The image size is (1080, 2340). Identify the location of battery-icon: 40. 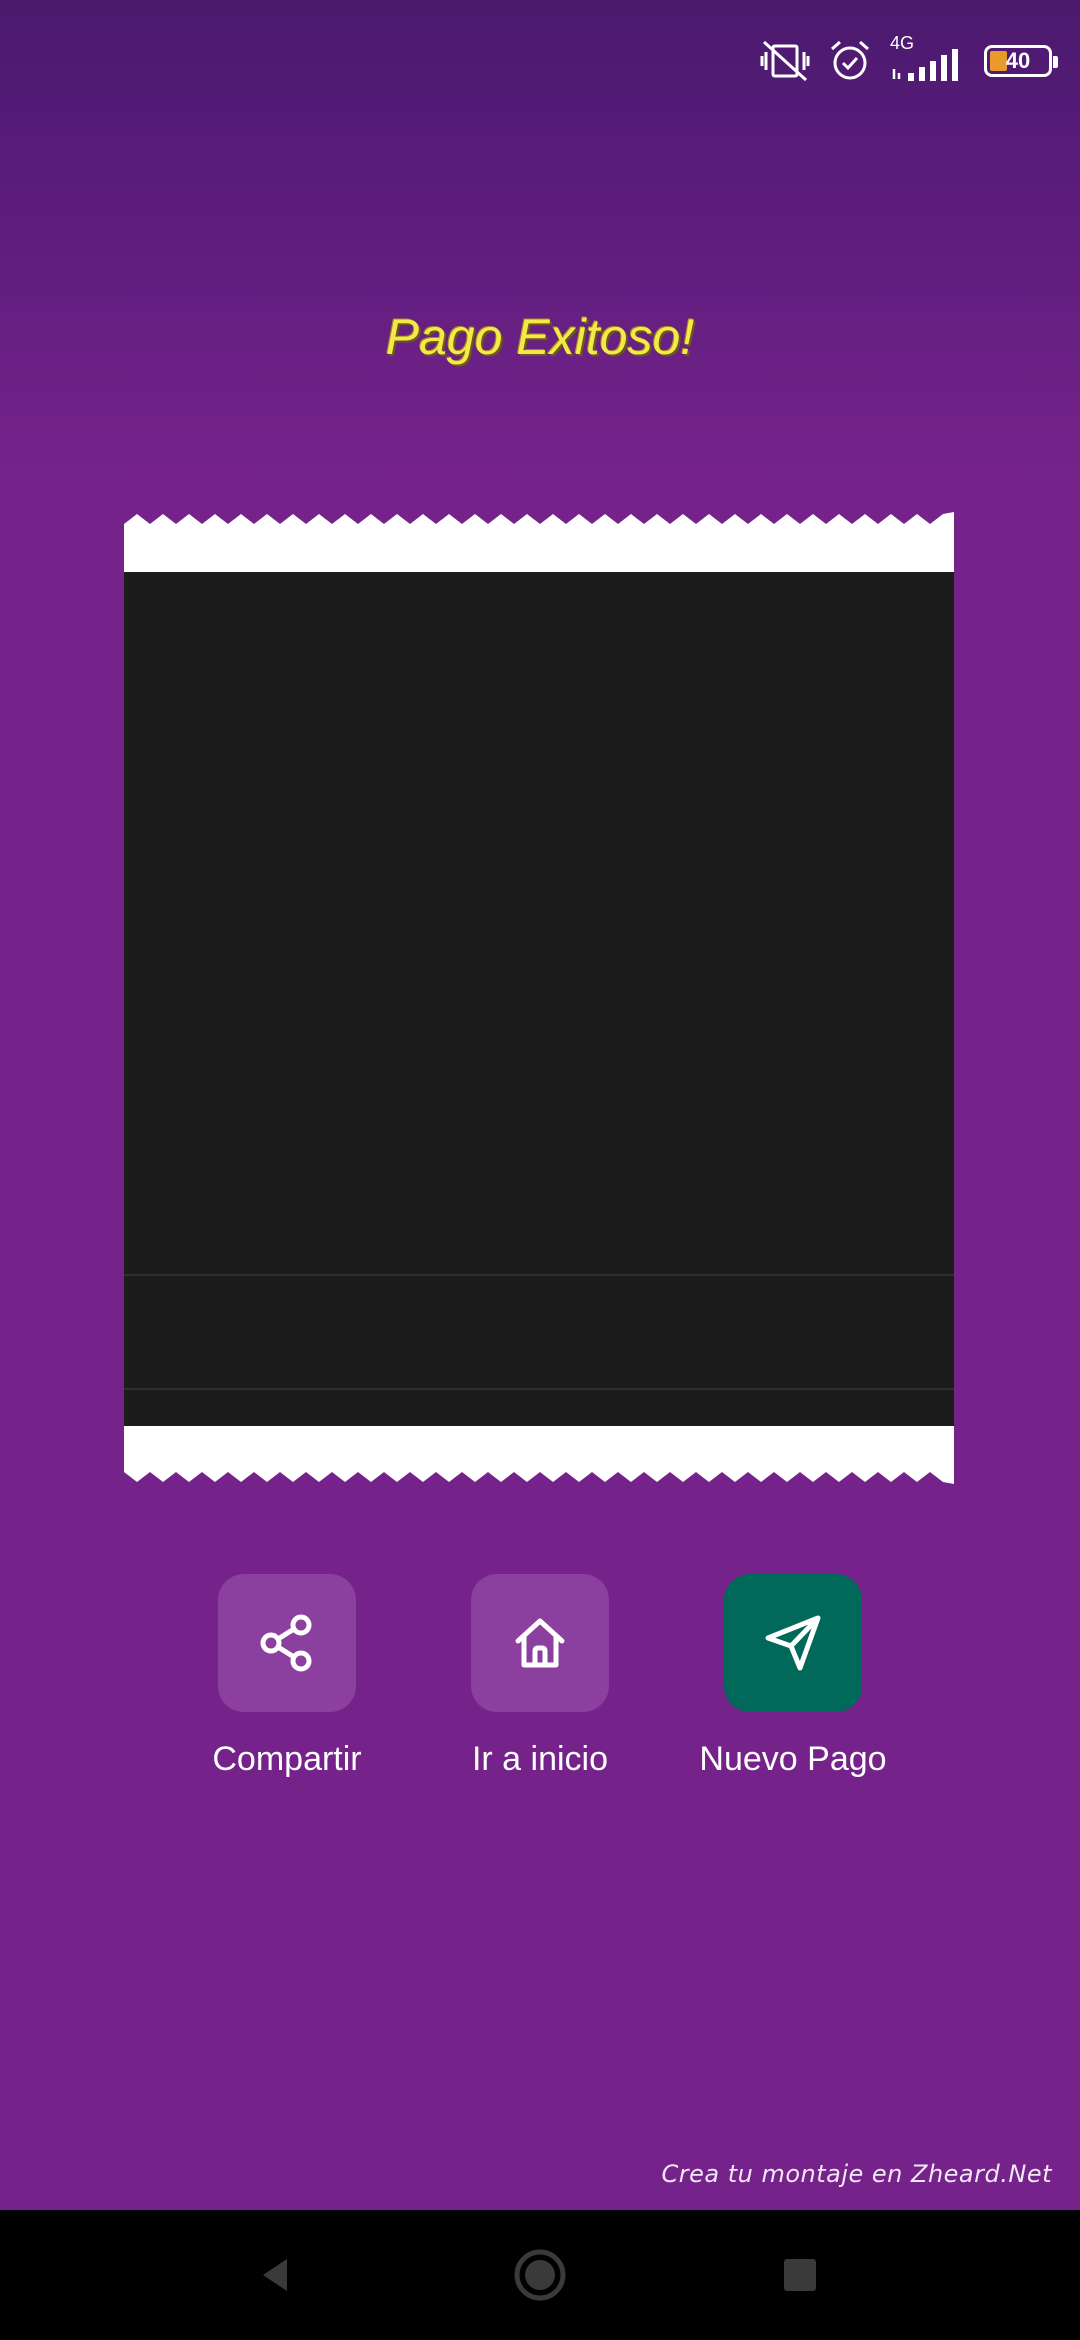
(1021, 61).